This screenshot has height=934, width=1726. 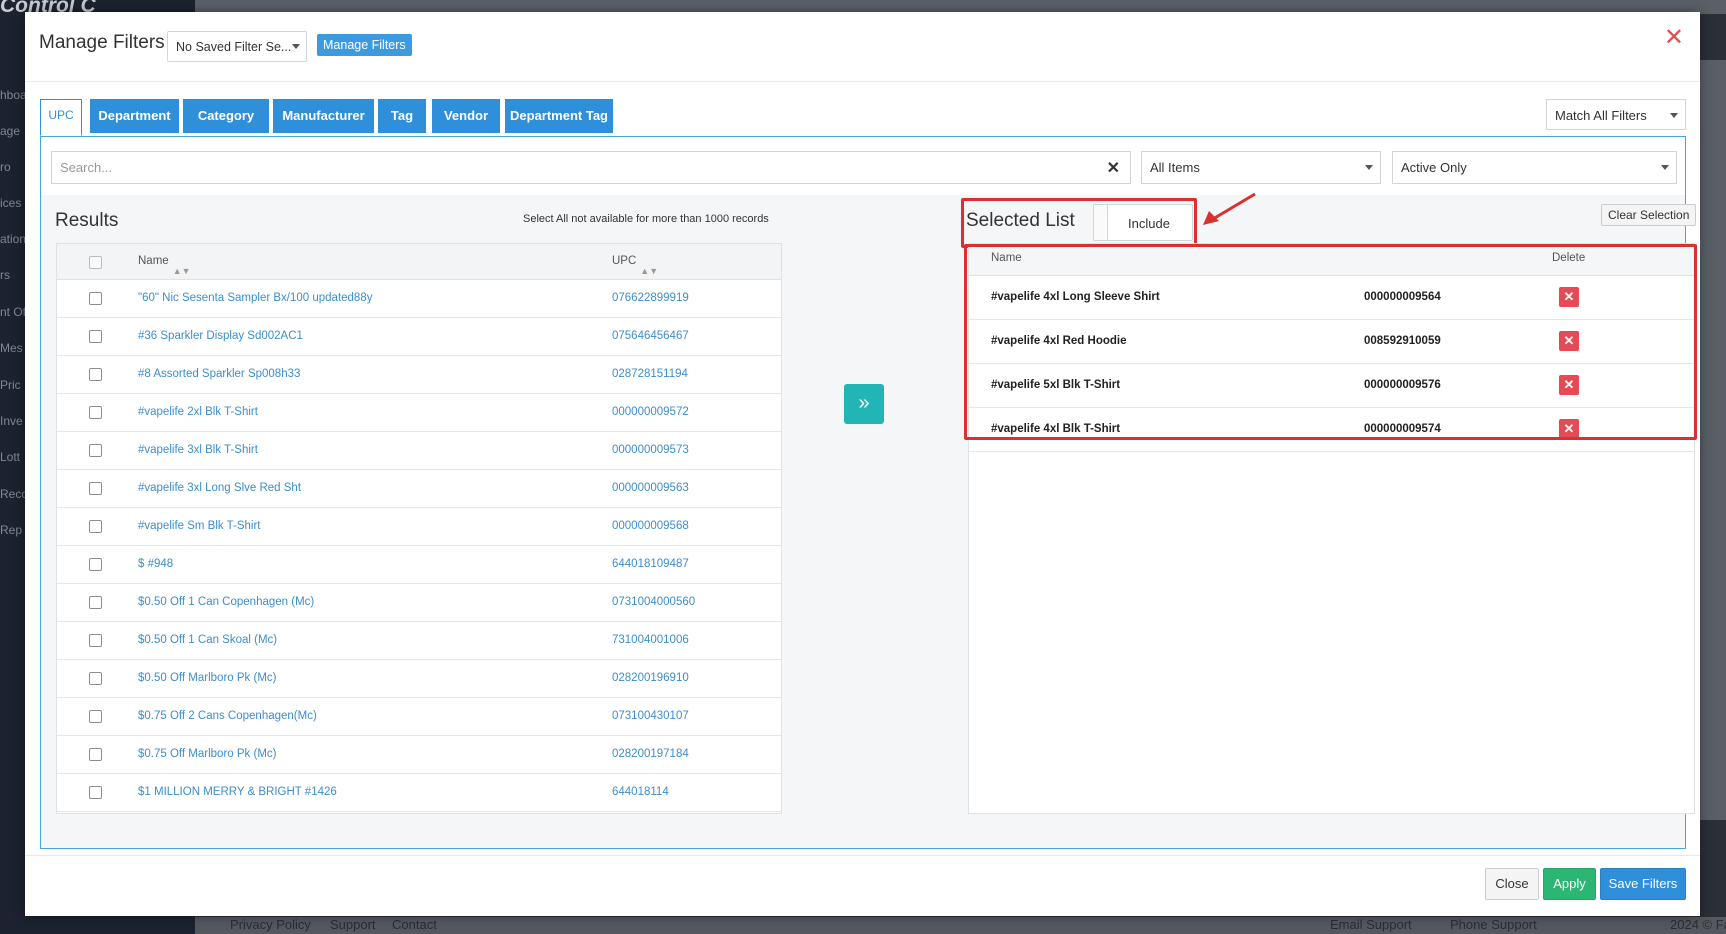 I want to click on close-icon: ✕, so click(x=1674, y=38).